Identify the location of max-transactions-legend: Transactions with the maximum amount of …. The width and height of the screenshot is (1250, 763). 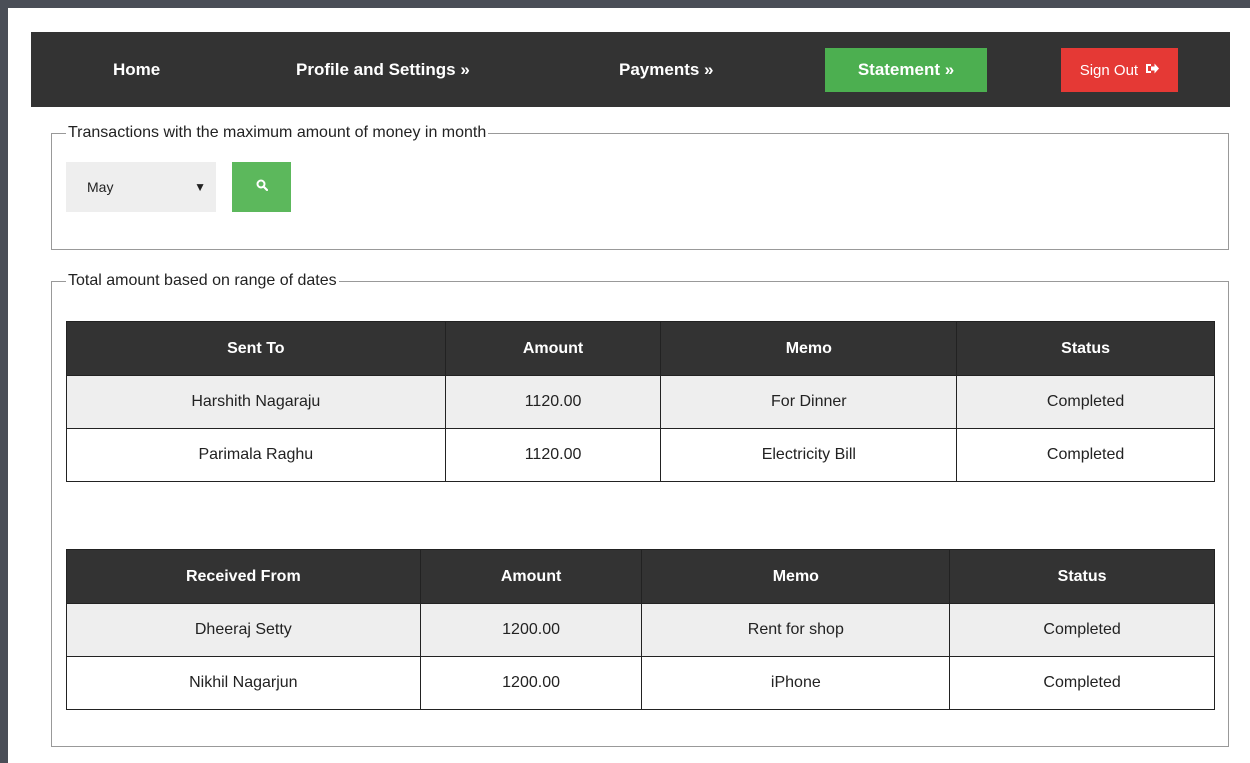
(277, 132).